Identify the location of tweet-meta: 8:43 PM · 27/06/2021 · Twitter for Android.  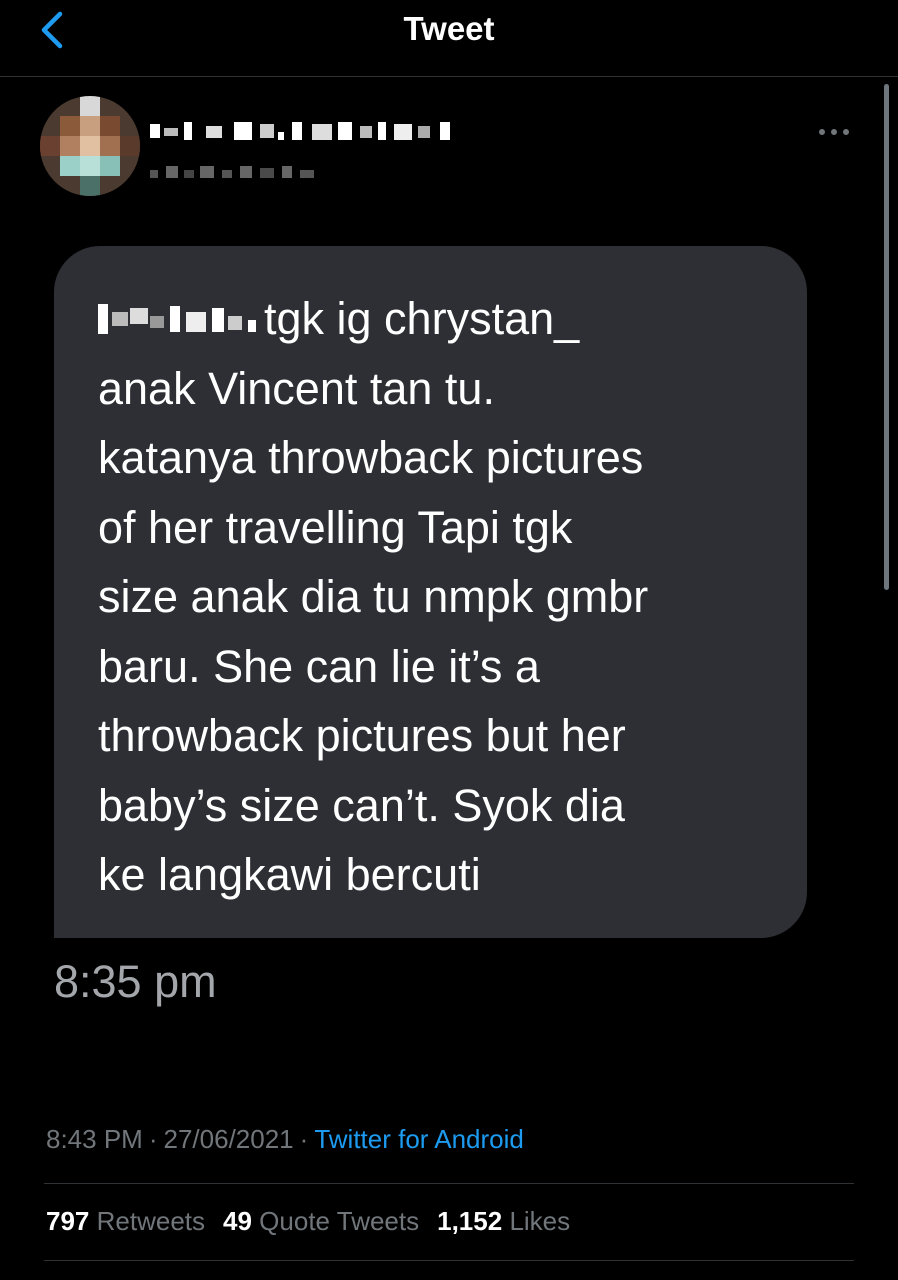
(285, 1139).